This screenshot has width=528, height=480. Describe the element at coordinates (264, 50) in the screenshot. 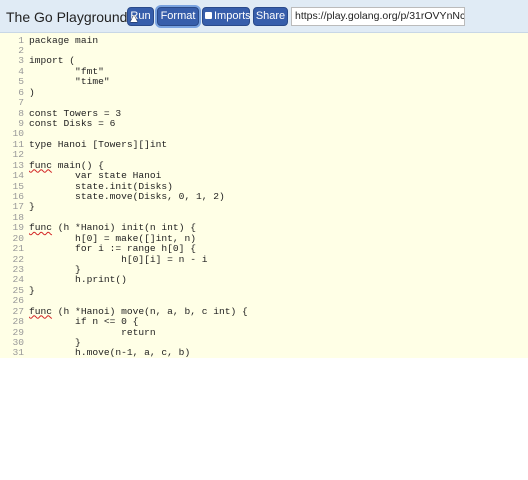

I see `code-line: 2` at that location.